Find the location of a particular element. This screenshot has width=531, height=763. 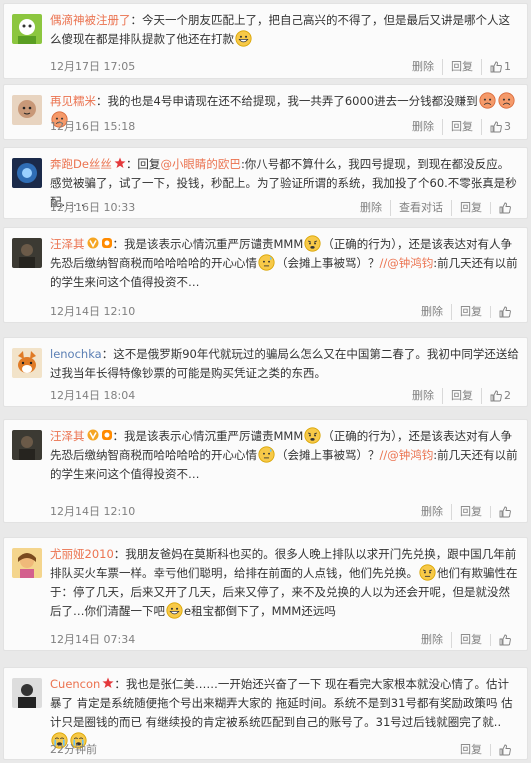

like-count: 1 is located at coordinates (507, 66).